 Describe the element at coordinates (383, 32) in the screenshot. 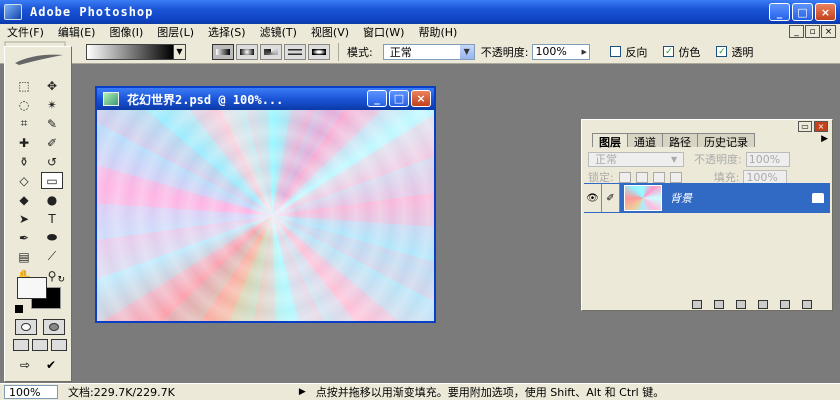

I see `menu-window: 窗口(W)` at that location.